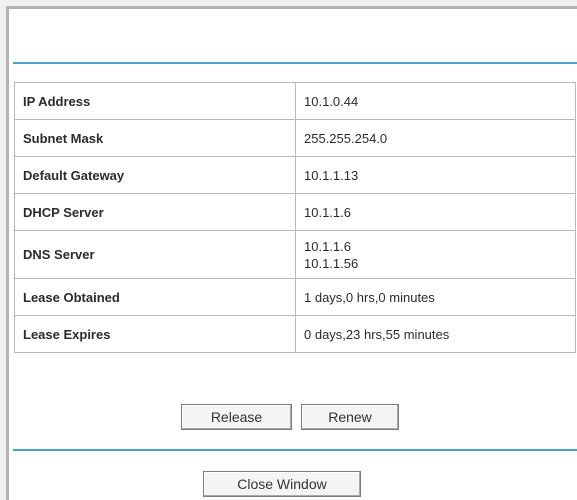 The width and height of the screenshot is (577, 500). I want to click on table-row: Lease Obtained 1 days,0 hrs,0 minutes, so click(295, 297).